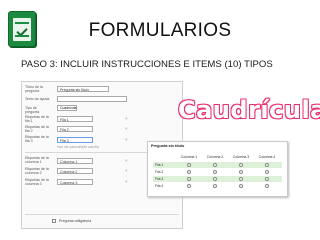 Image resolution: width=320 pixels, height=240 pixels. I want to click on add-row-link: Haz clic para añadir una fila, so click(78, 147).